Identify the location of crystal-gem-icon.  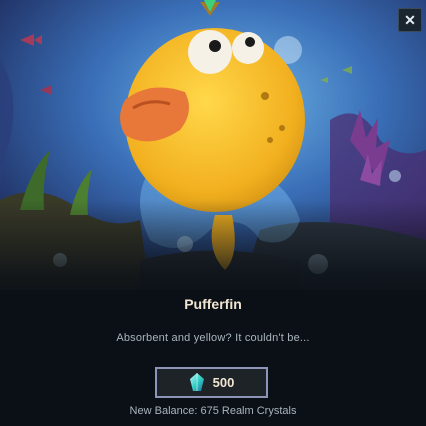
(210, 8).